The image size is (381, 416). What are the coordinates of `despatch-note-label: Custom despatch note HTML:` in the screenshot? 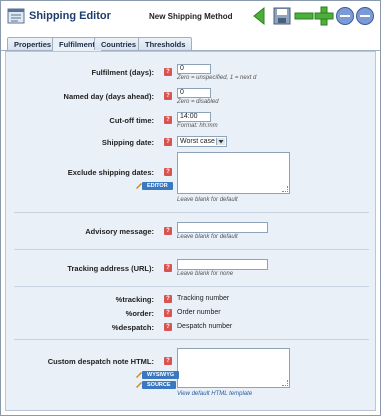 It's located at (100, 361).